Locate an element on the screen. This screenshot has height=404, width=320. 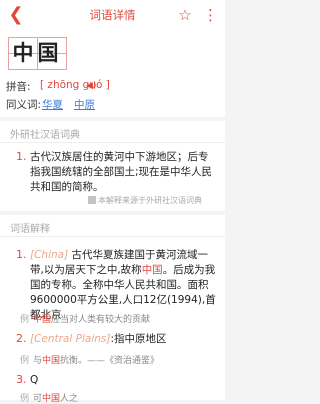
source-text: 本解释来源于外研社汉语词典 is located at coordinates (150, 200).